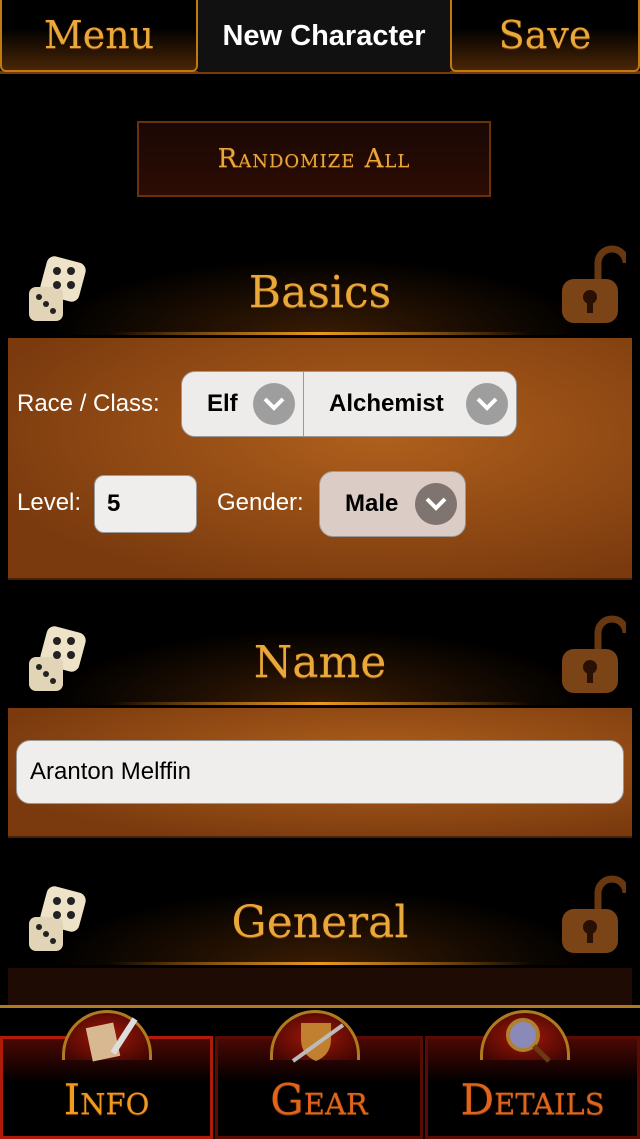 This screenshot has height=1139, width=640. What do you see at coordinates (106, 1099) in the screenshot?
I see `tab-label: Info` at bounding box center [106, 1099].